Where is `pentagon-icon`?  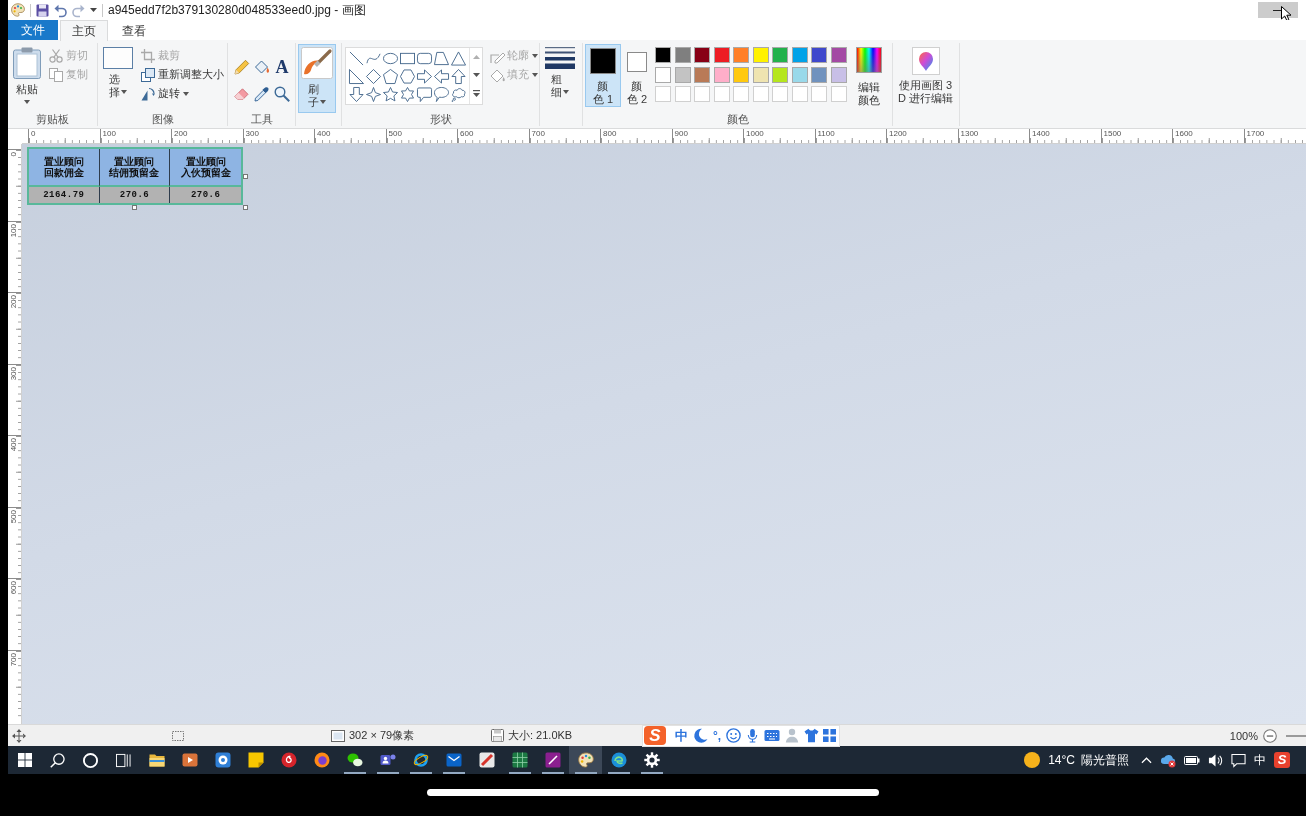
pentagon-icon is located at coordinates (390, 76).